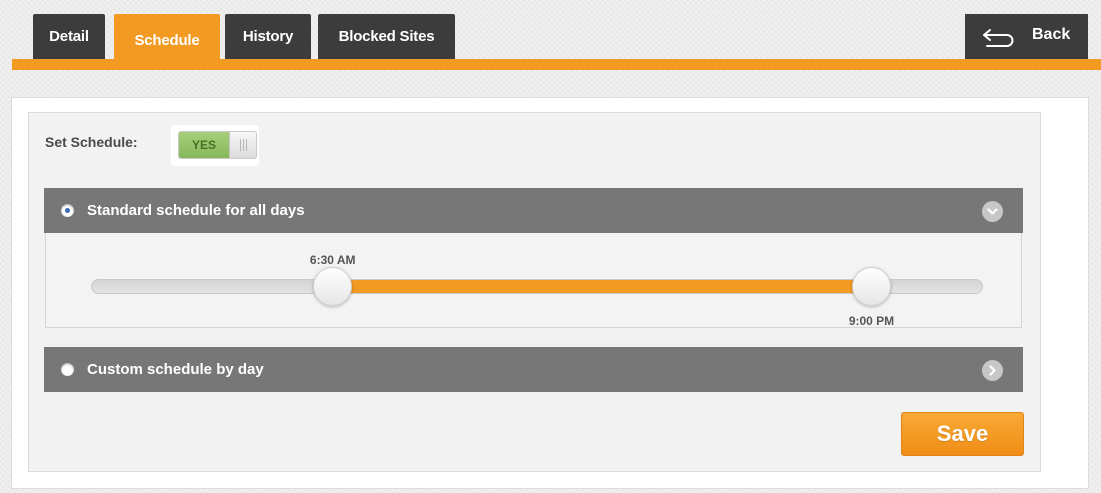 This screenshot has height=493, width=1101. I want to click on chevron-right-icon, so click(992, 370).